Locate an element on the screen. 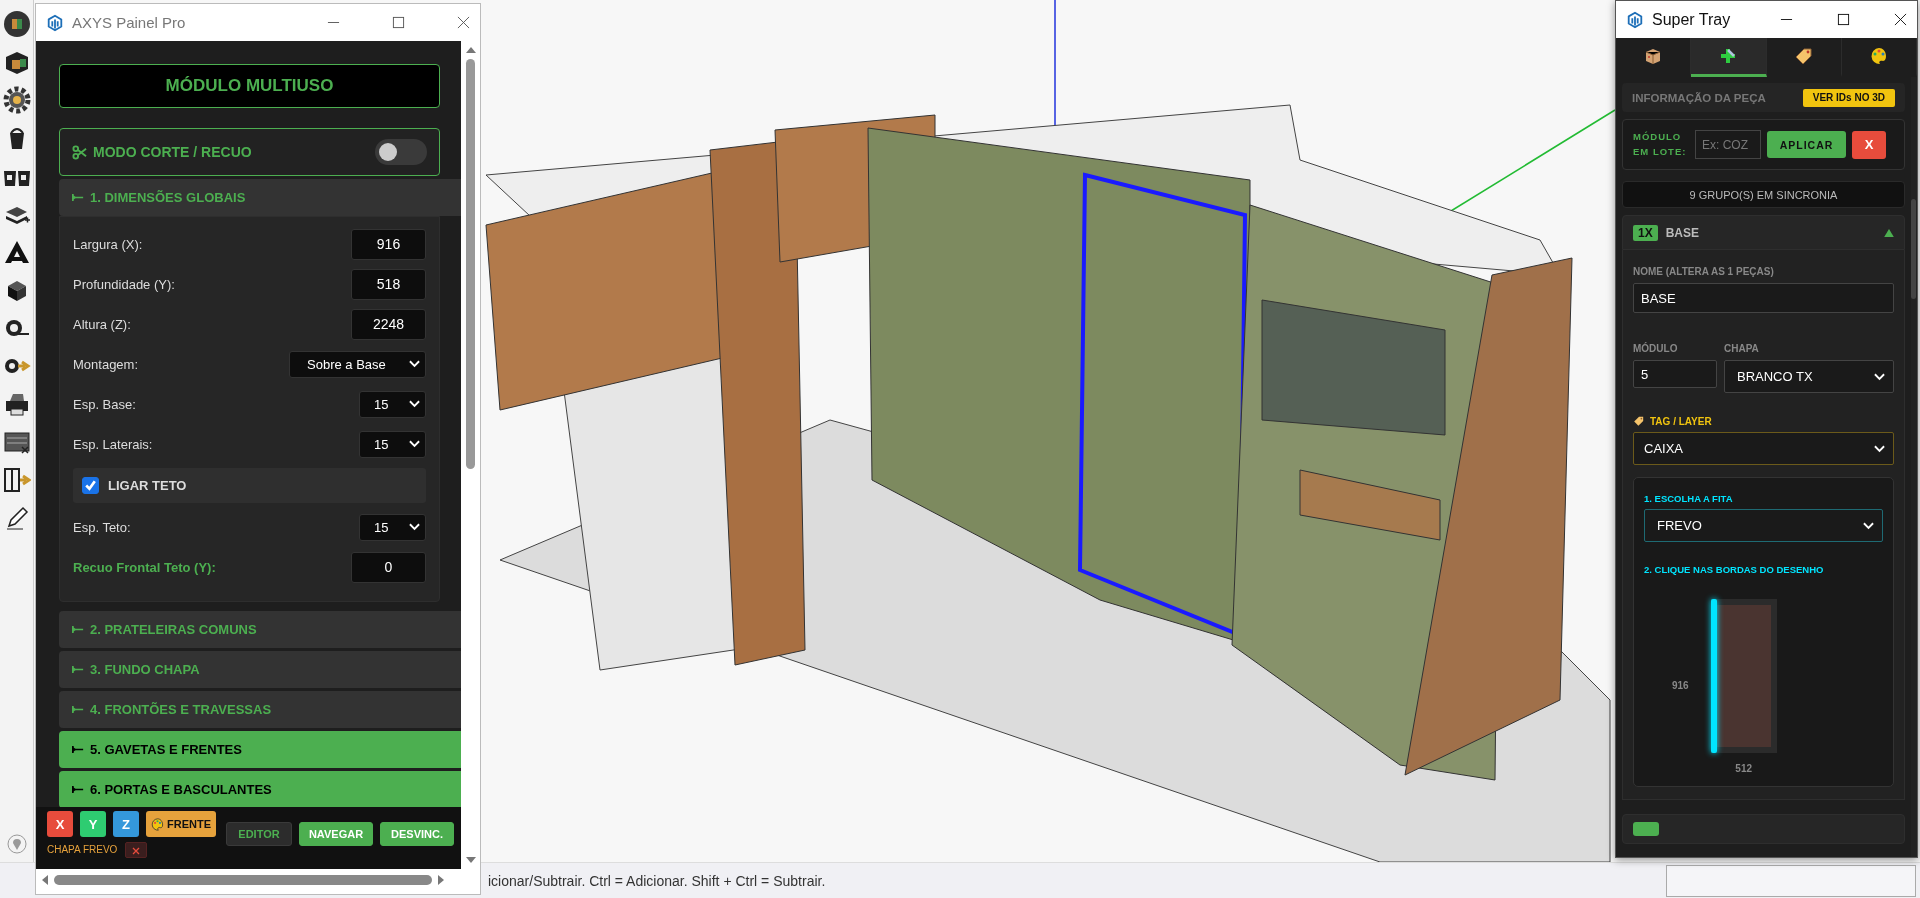  module-input: 5 is located at coordinates (1675, 374).